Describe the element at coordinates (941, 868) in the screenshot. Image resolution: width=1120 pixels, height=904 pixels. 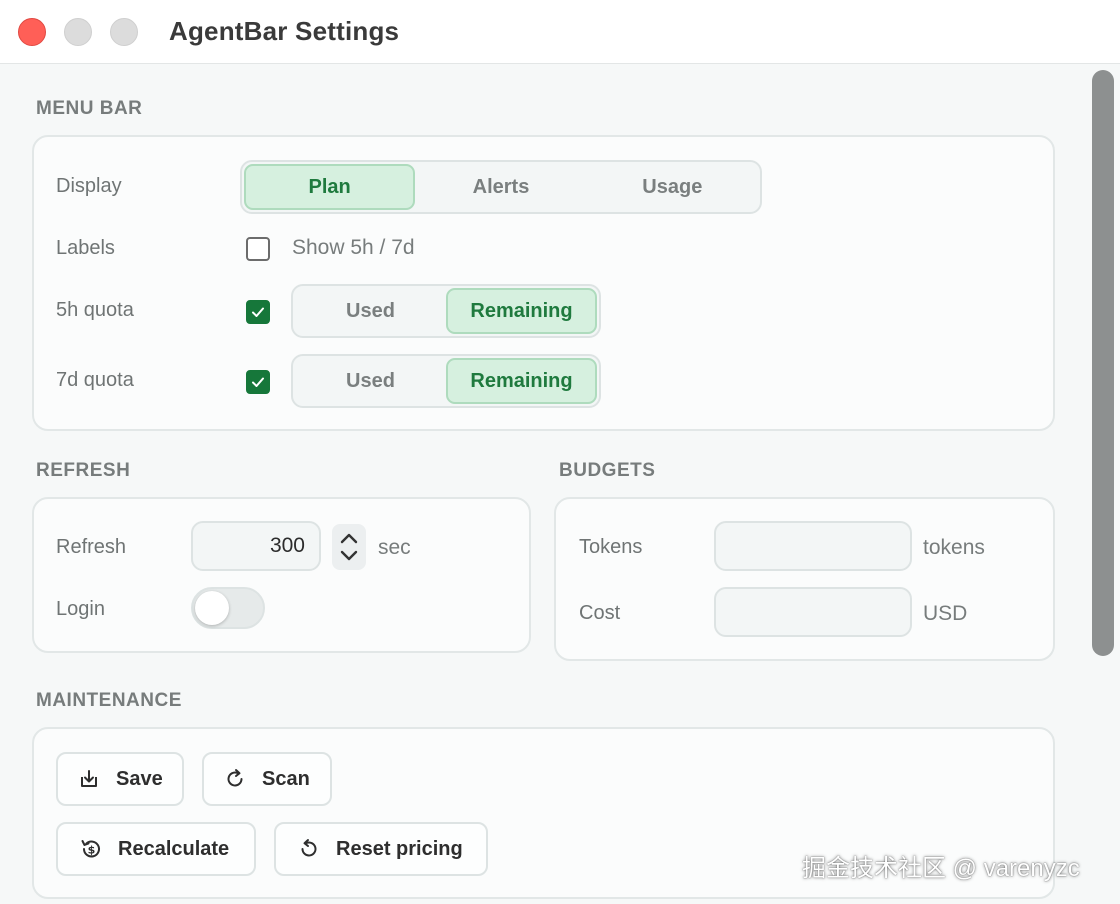
I see `watermark-text: 掘金技术社区 @ varenyzc` at that location.